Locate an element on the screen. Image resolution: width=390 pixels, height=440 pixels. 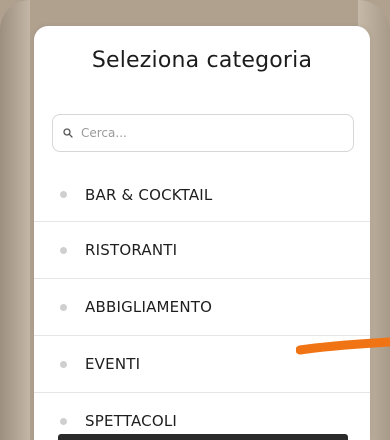
search-icon is located at coordinates (68, 133).